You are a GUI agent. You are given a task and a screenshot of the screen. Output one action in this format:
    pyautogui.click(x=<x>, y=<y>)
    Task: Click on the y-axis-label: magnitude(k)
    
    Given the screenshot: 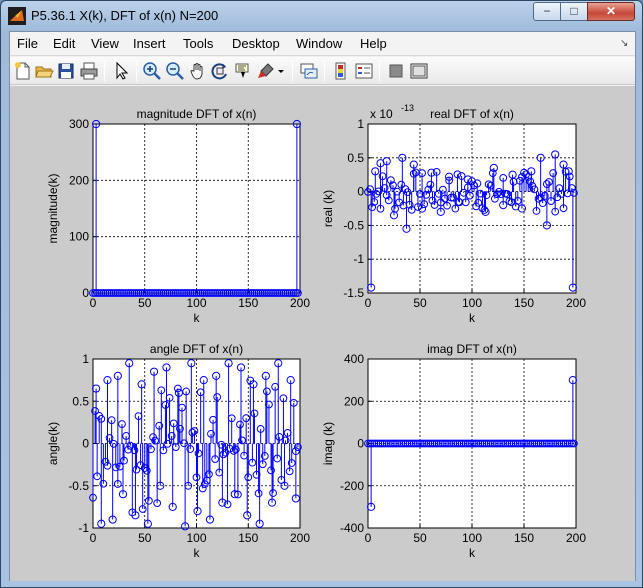 What is the action you would take?
    pyautogui.click(x=53, y=208)
    